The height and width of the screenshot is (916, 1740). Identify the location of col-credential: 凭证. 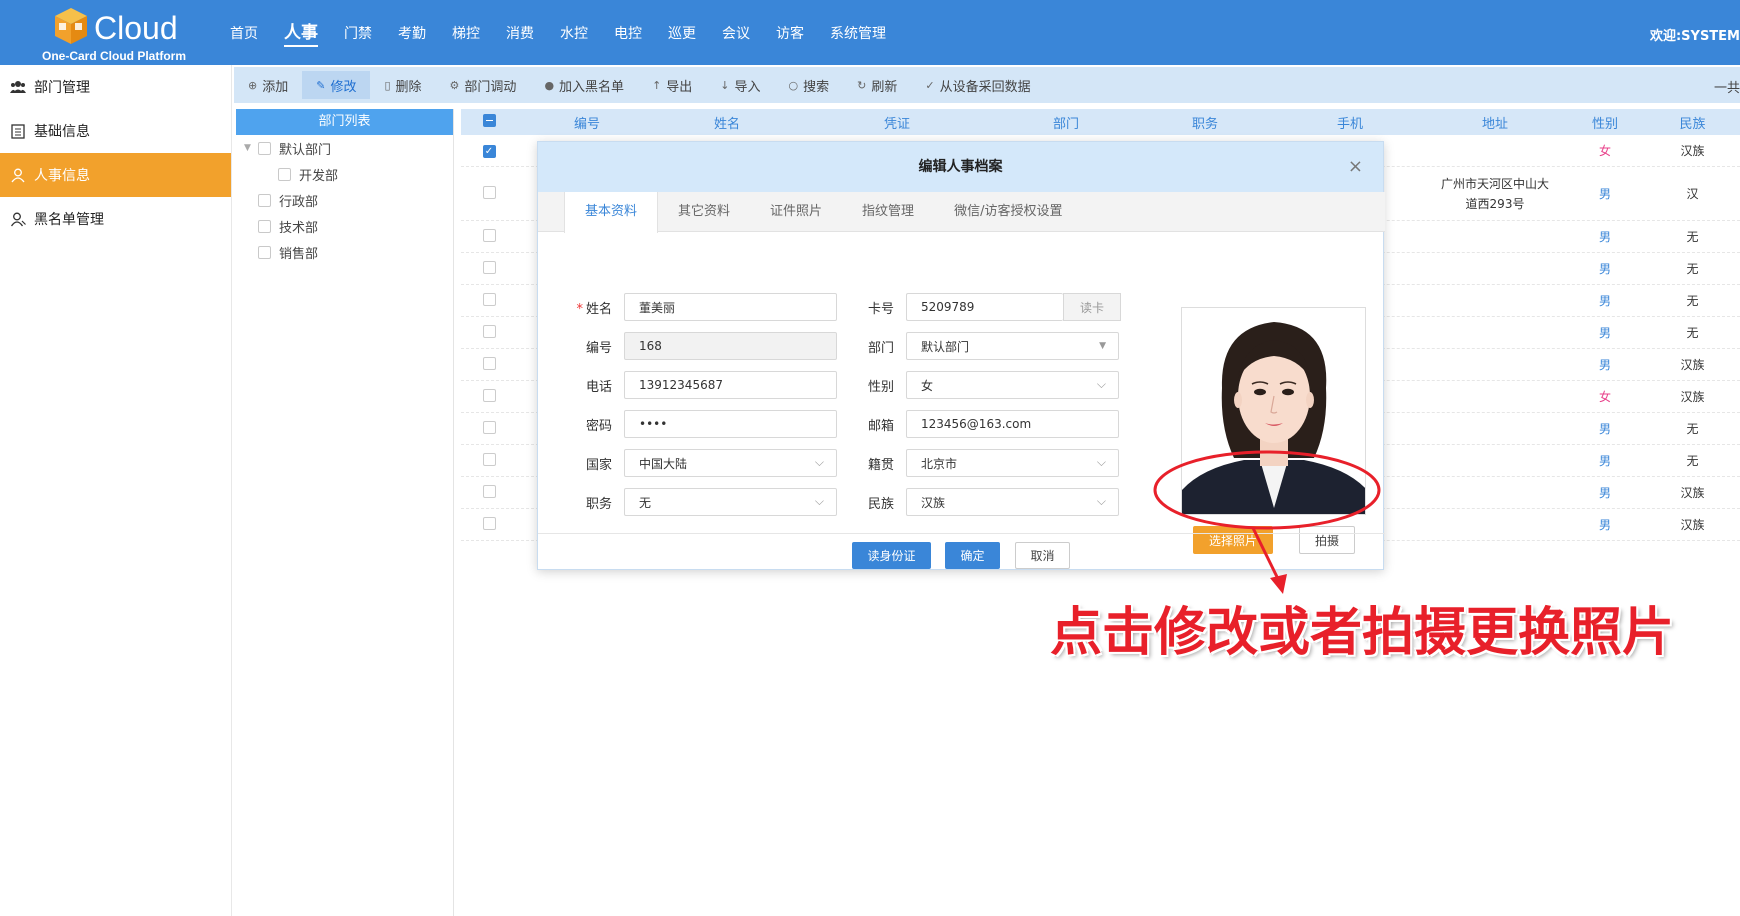
(897, 122).